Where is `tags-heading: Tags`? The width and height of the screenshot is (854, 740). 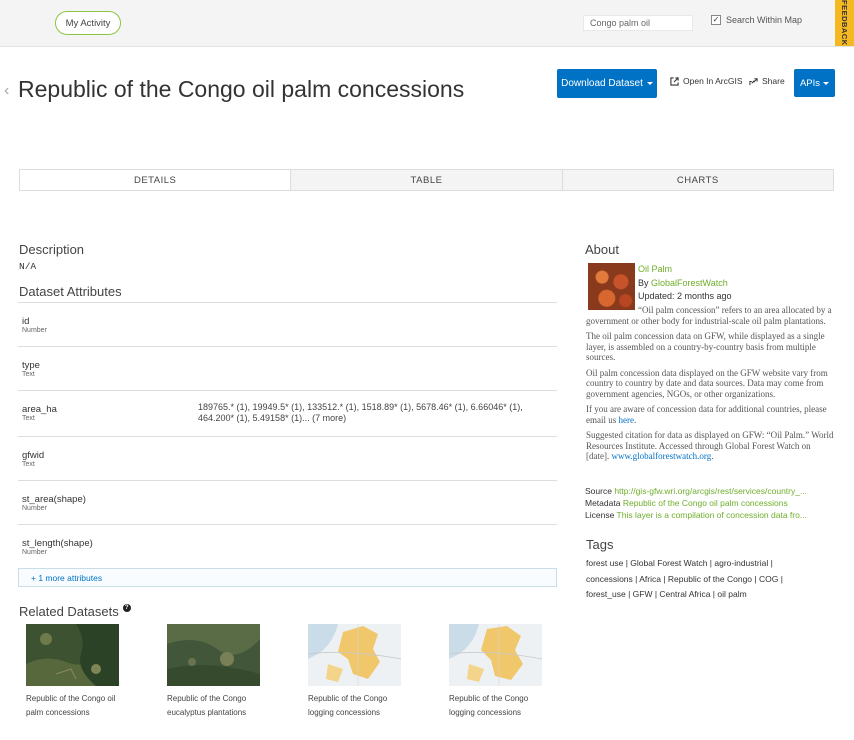
tags-heading: Tags is located at coordinates (600, 544).